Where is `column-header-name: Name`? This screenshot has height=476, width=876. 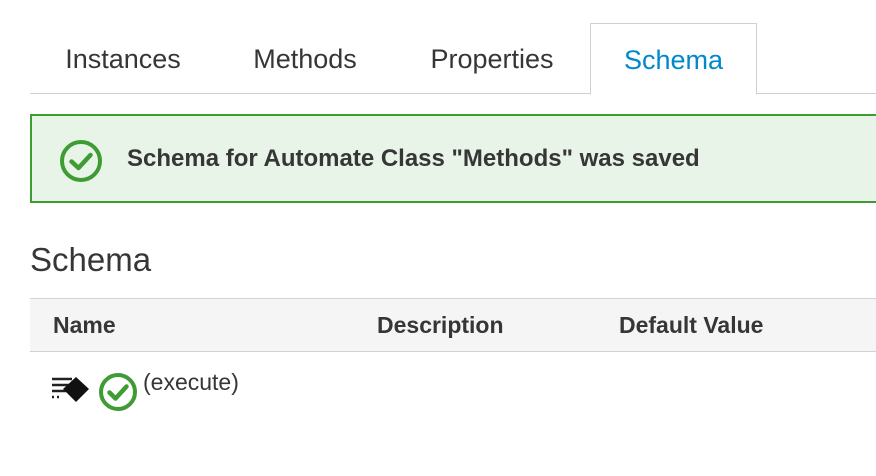
column-header-name: Name is located at coordinates (84, 325).